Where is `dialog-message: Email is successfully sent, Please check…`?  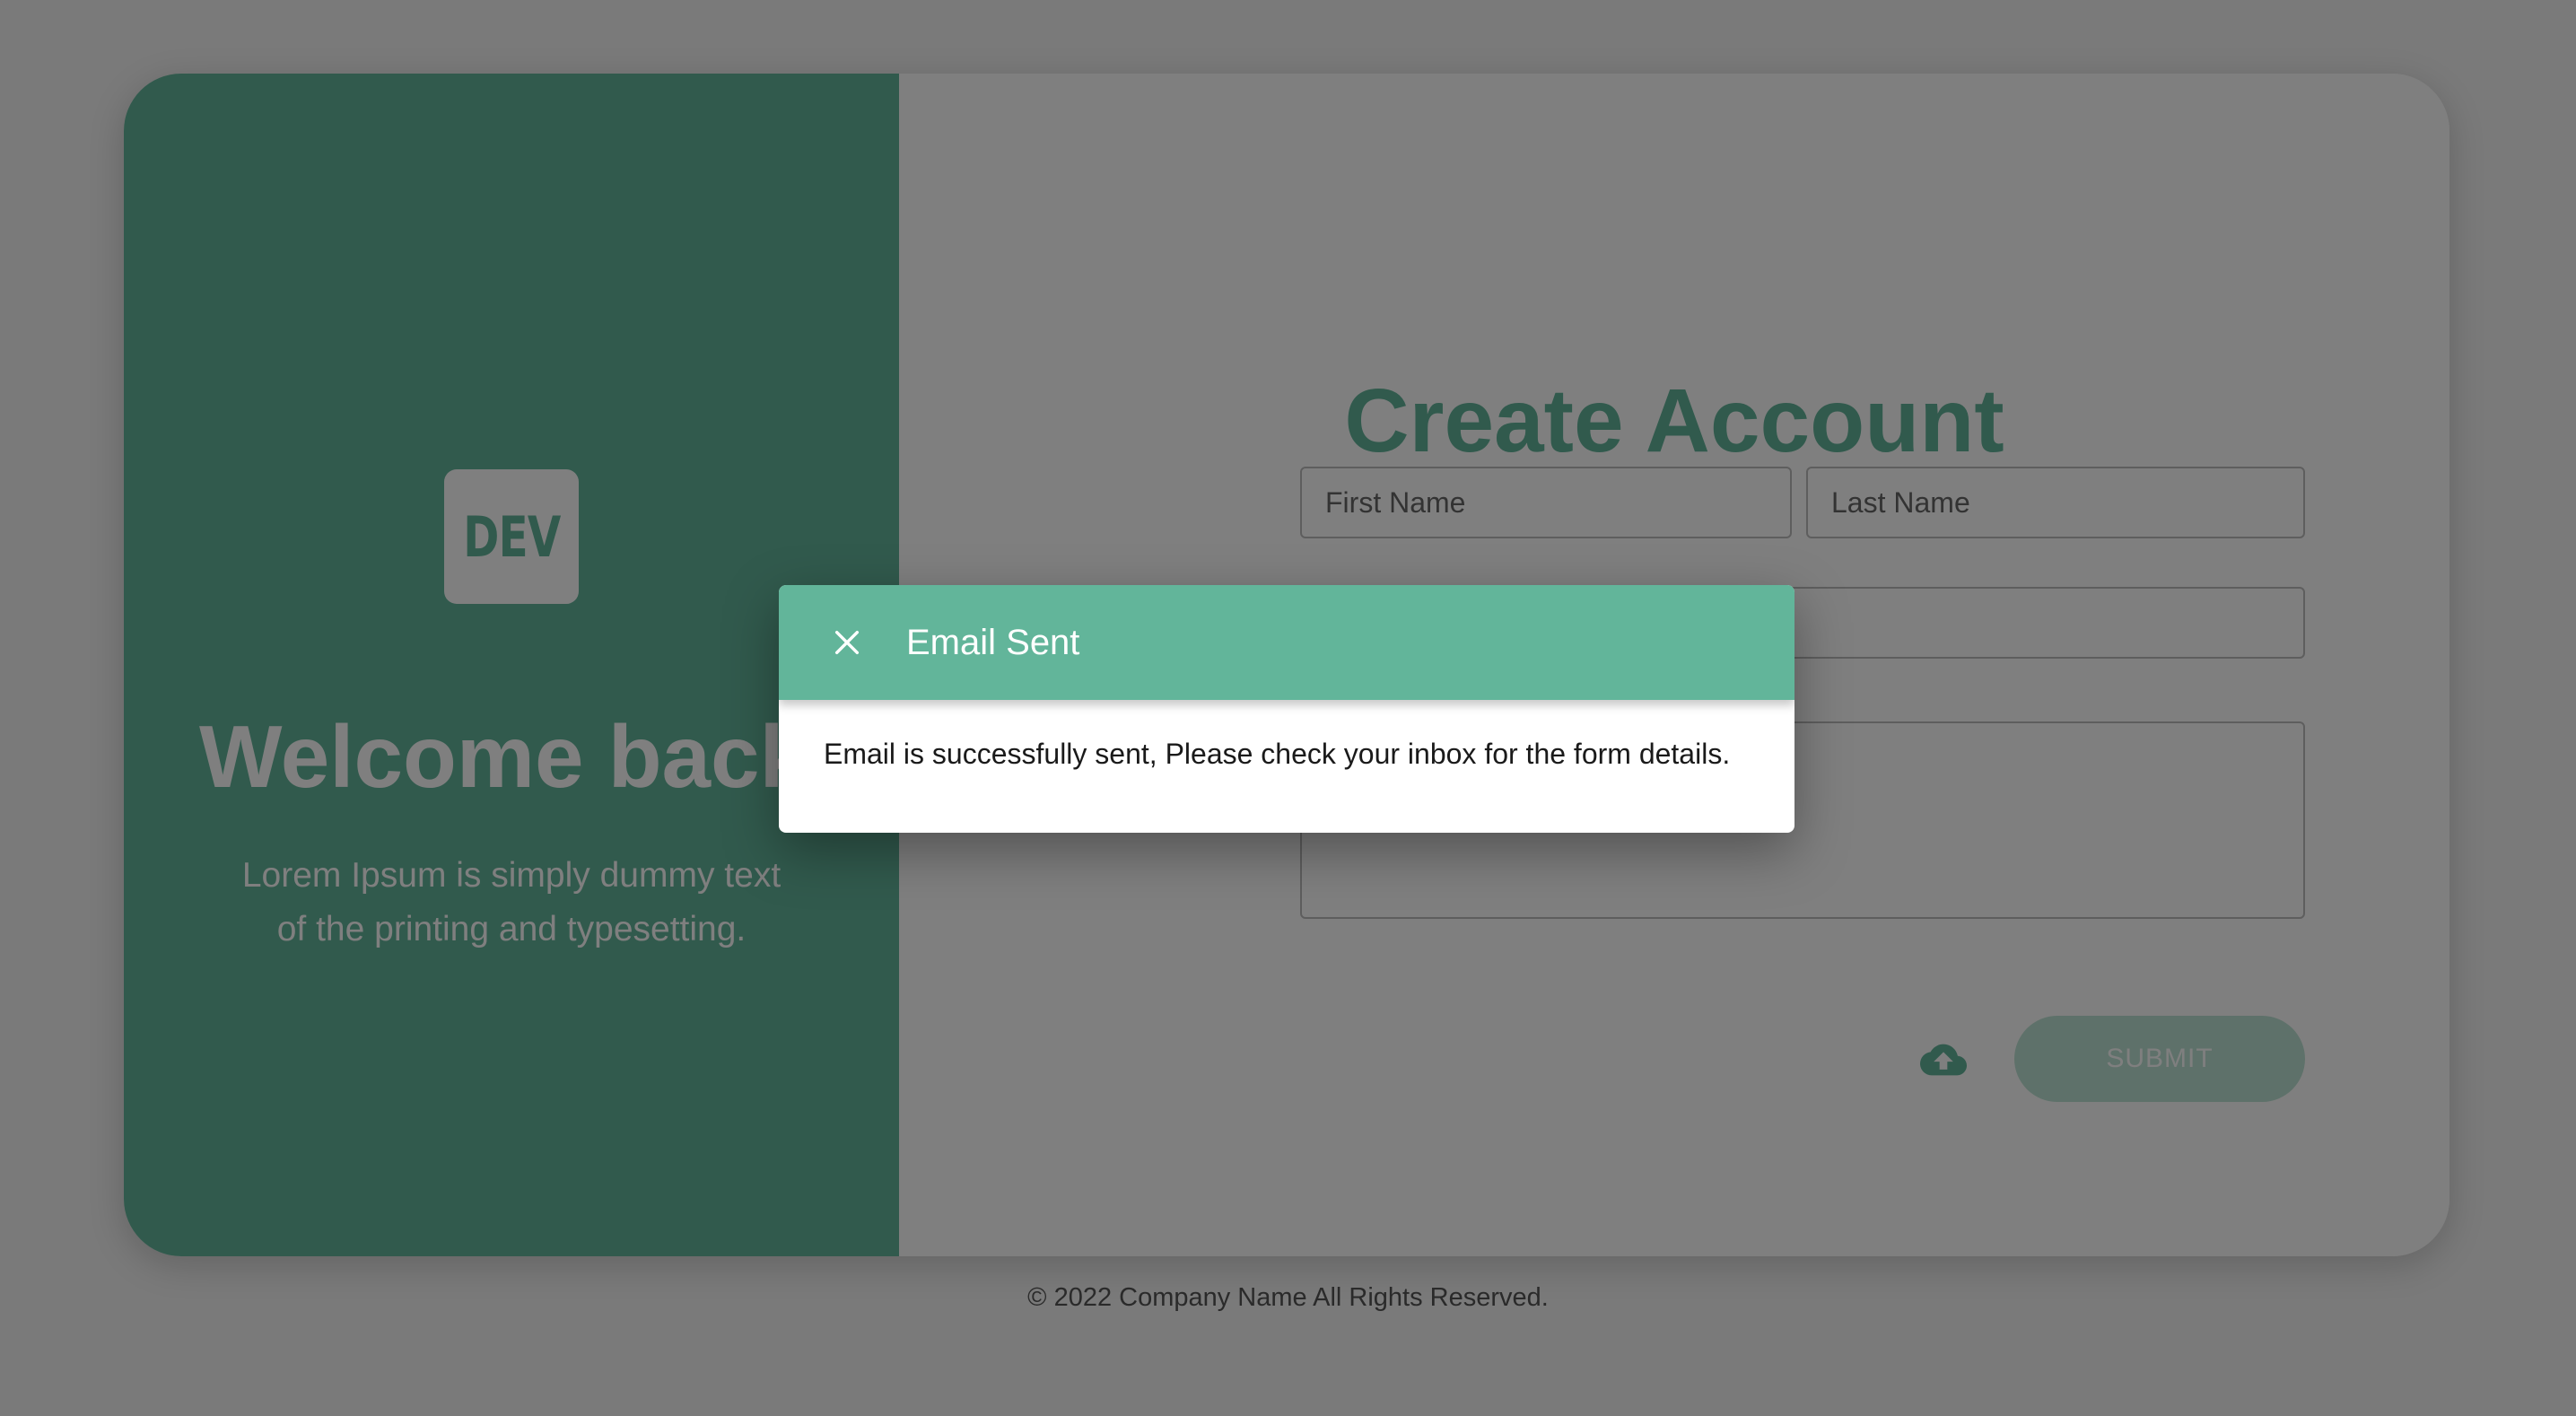 dialog-message: Email is successfully sent, Please check… is located at coordinates (1278, 754).